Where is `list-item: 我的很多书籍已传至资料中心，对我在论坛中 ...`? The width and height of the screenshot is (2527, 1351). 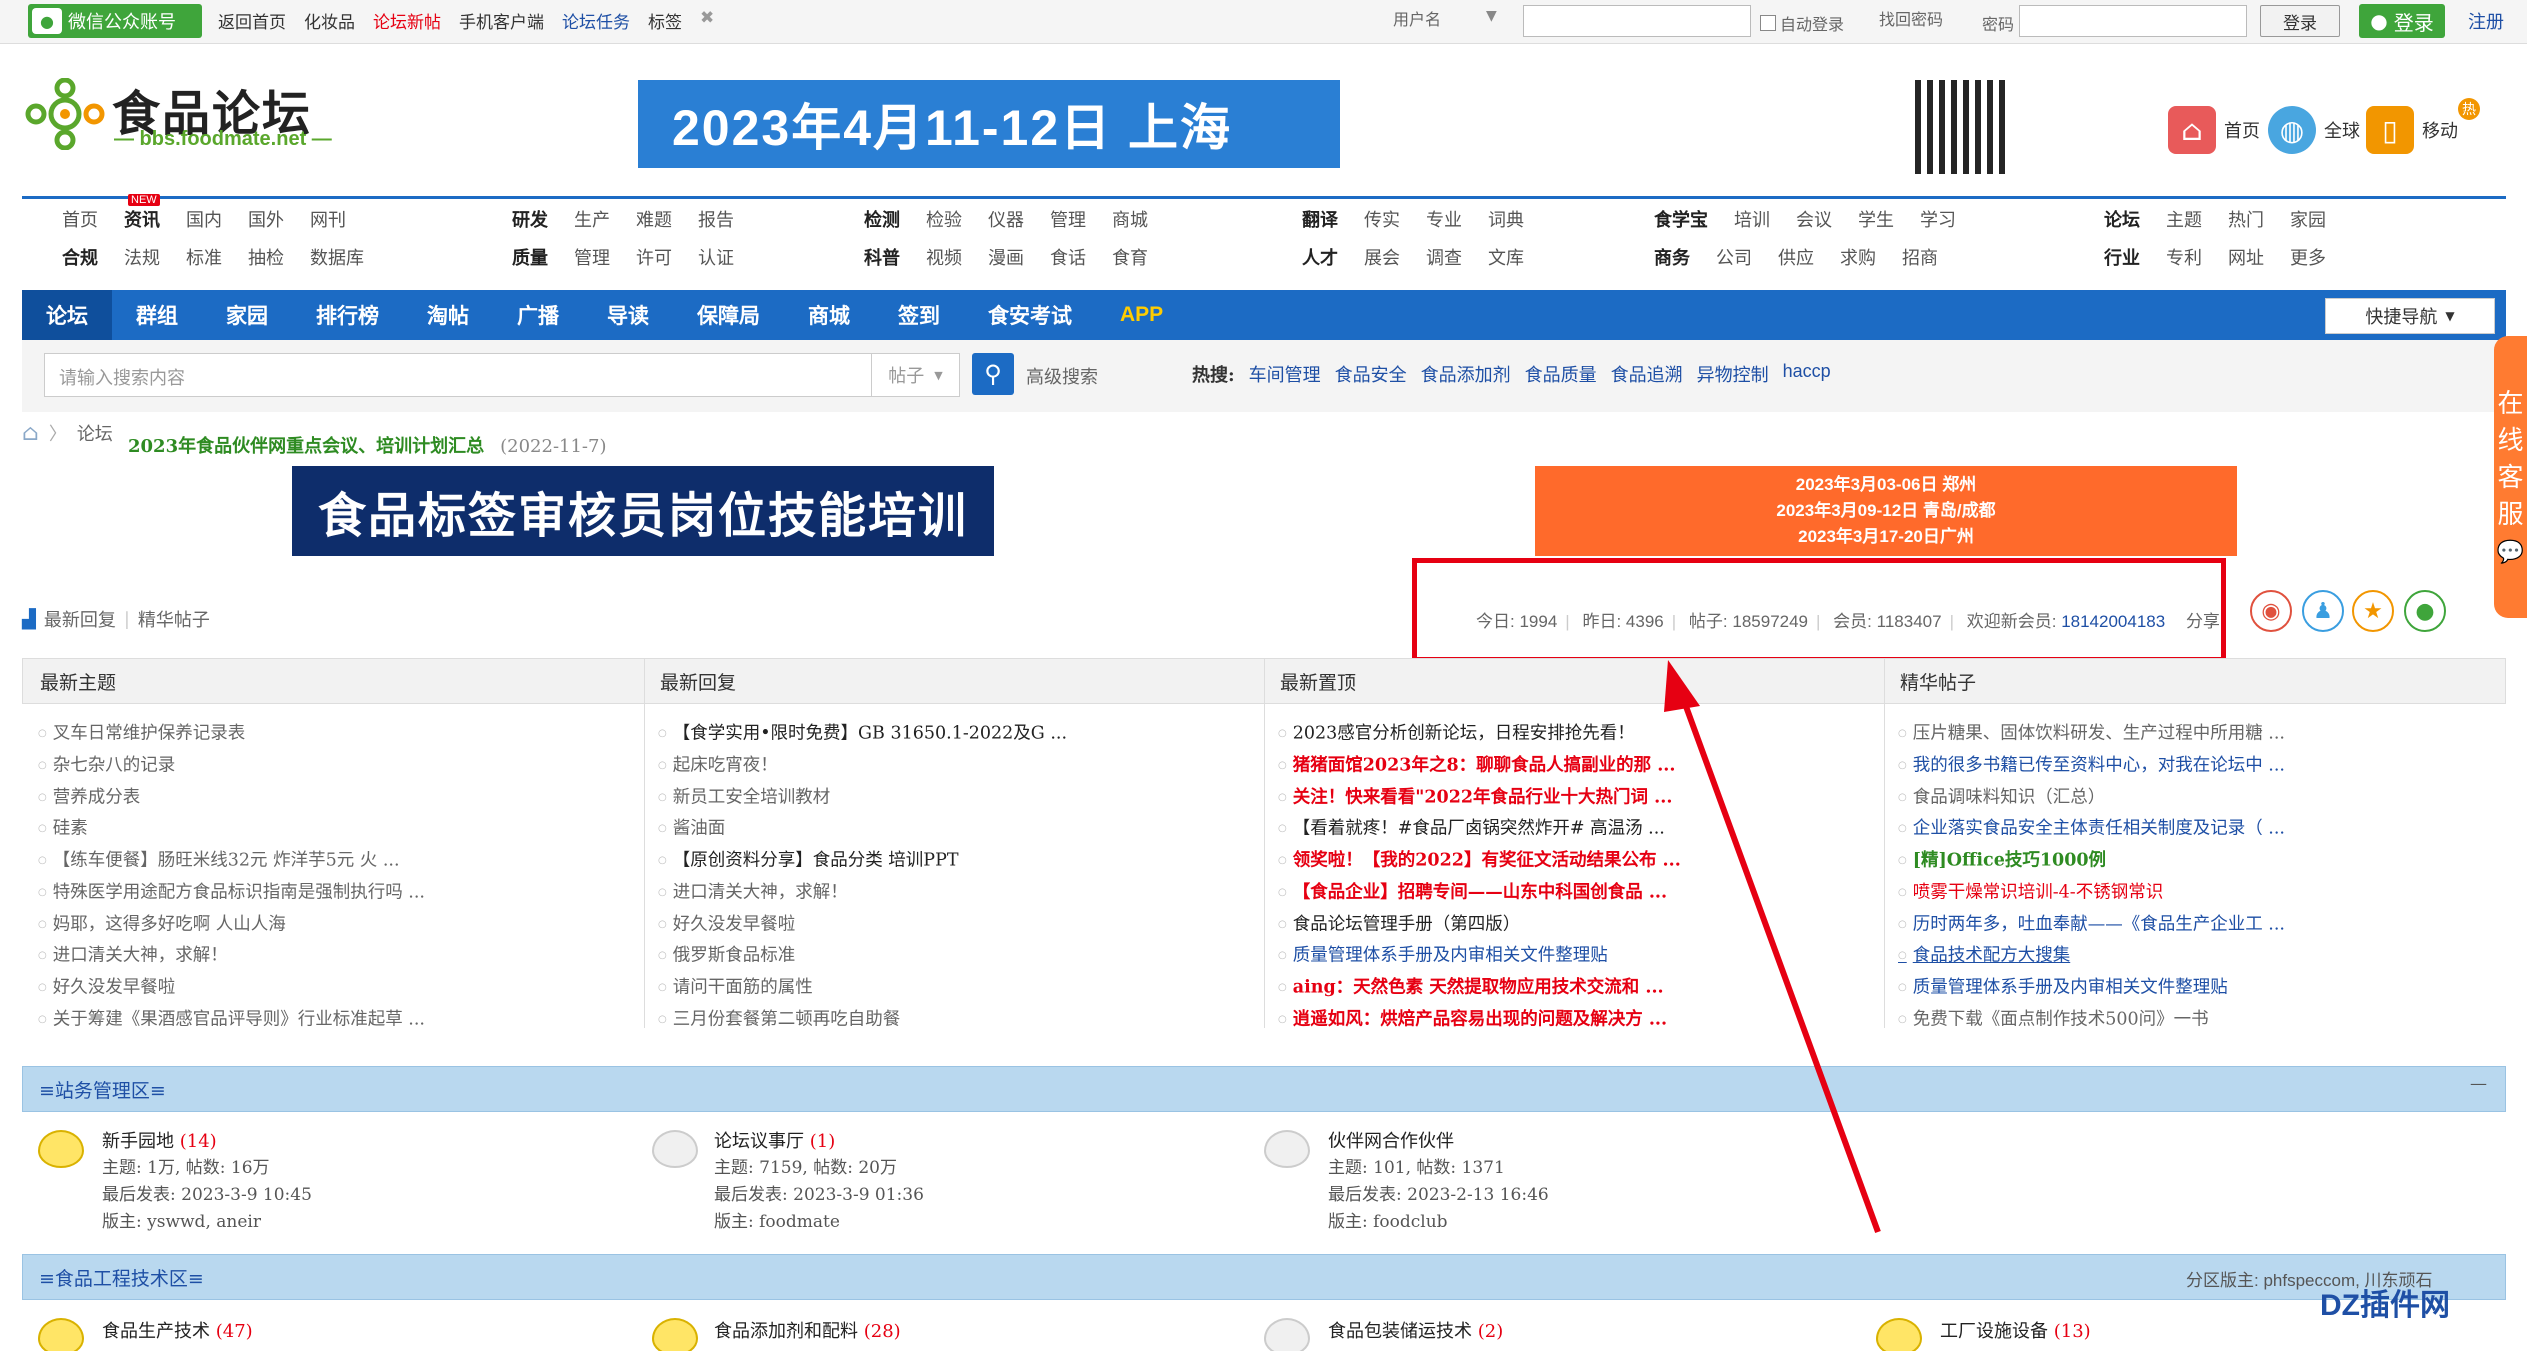
list-item: 我的很多书籍已传至资料中心，对我在论坛中 ... is located at coordinates (2198, 766).